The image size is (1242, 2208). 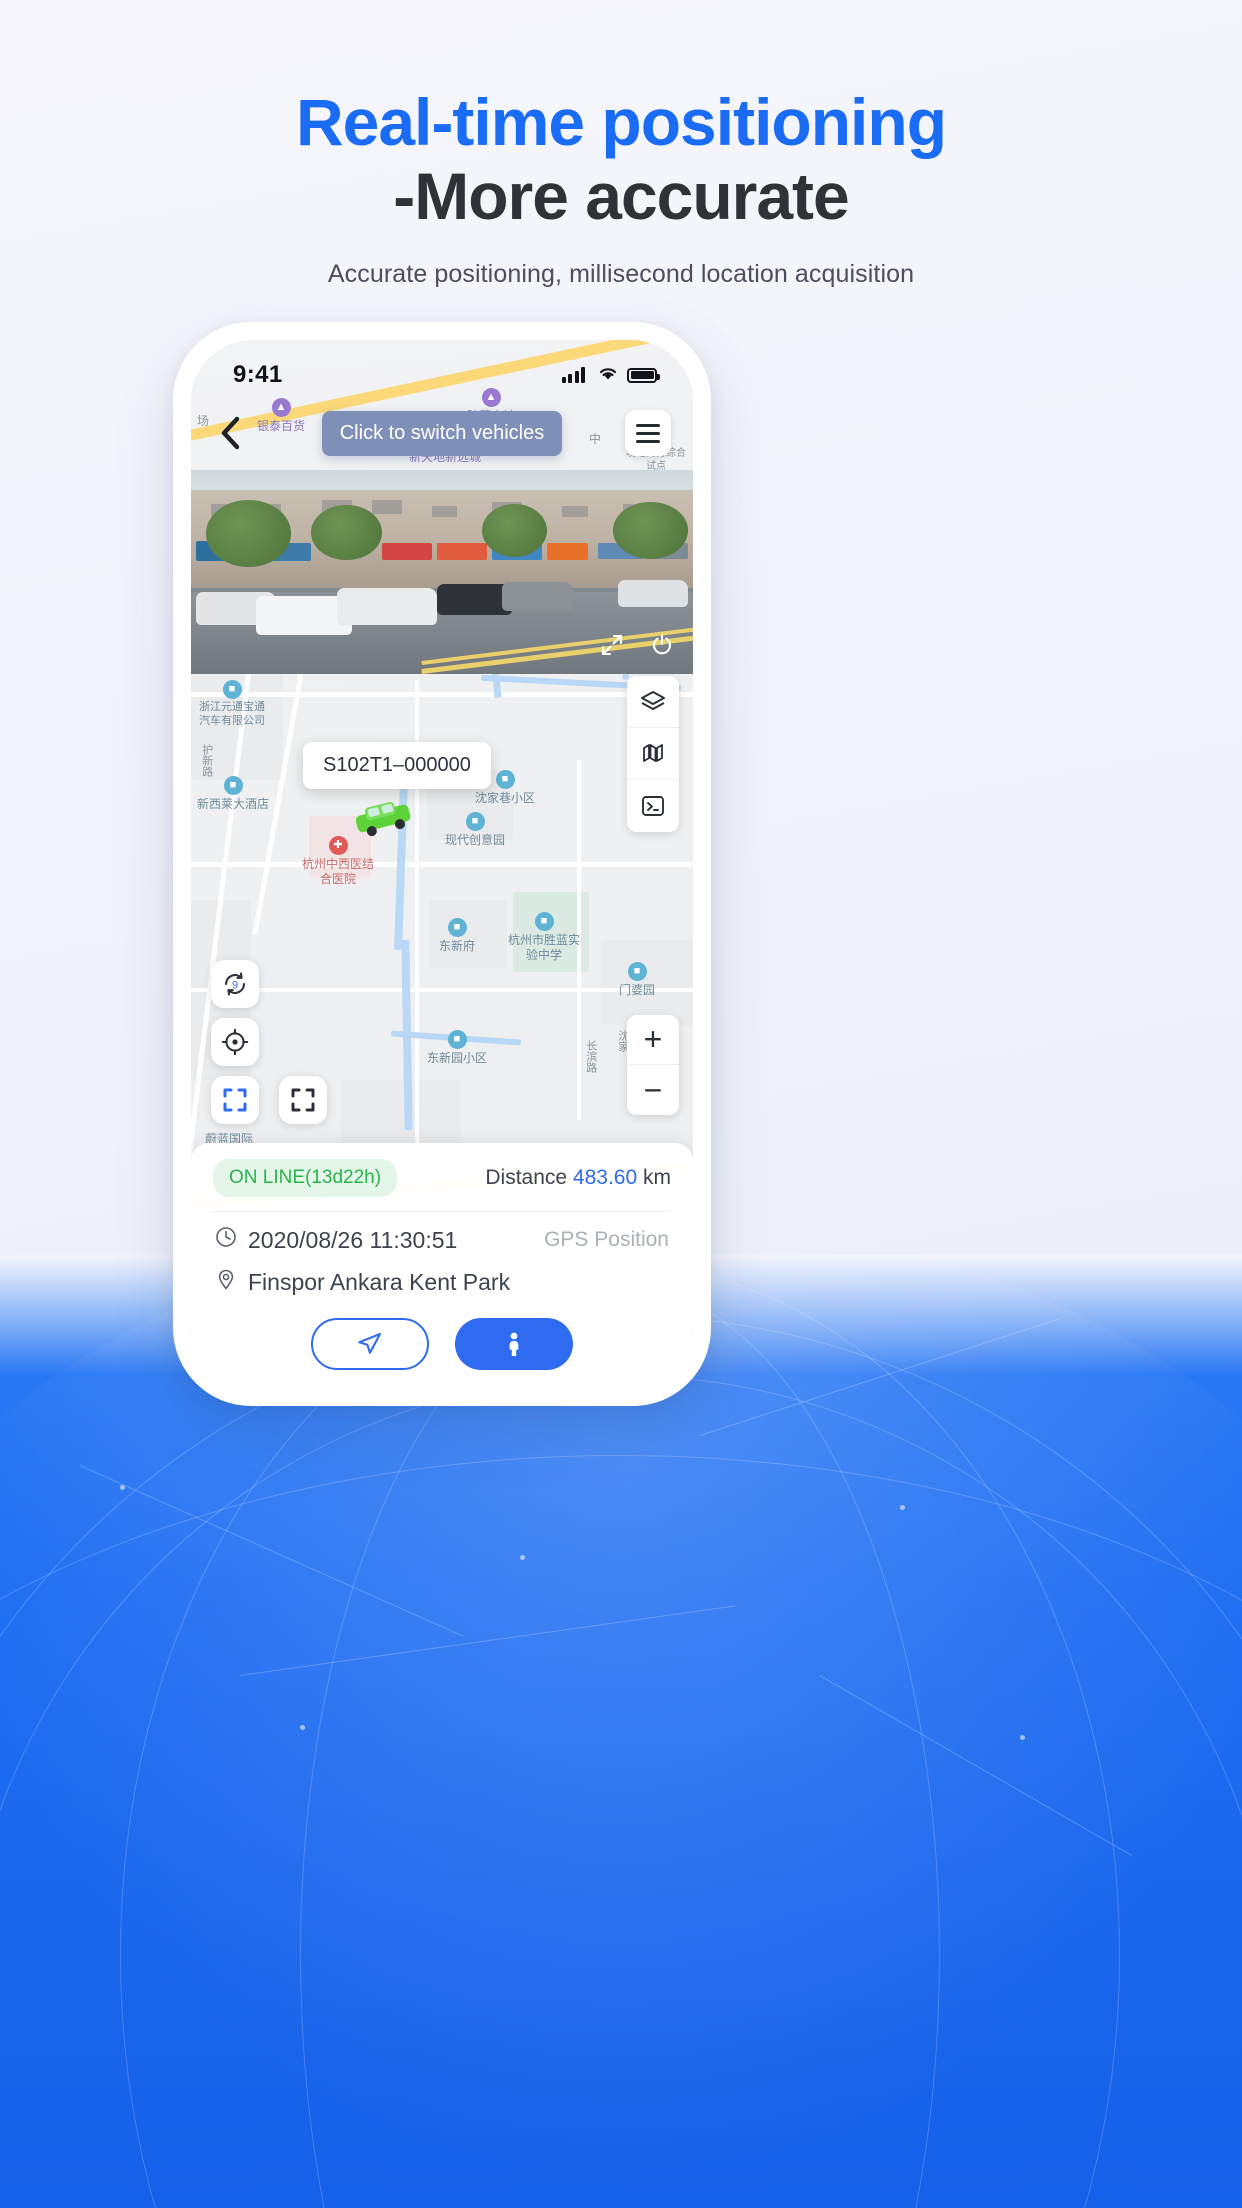 What do you see at coordinates (235, 1100) in the screenshot?
I see `fit-bounds-button` at bounding box center [235, 1100].